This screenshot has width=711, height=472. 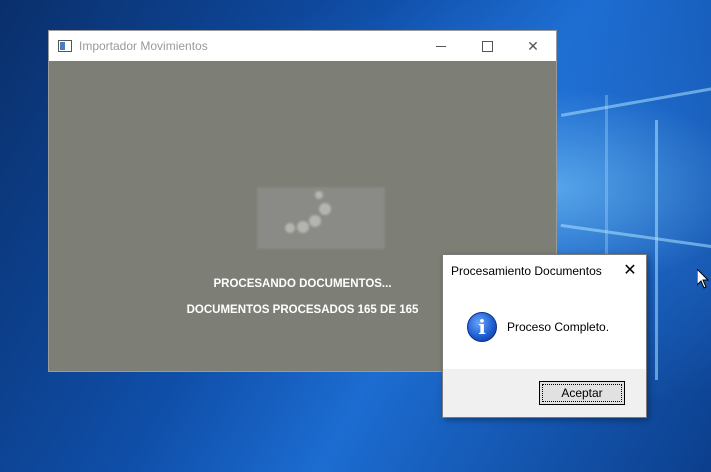 I want to click on dialog-close-button: ✕, so click(x=630, y=270).